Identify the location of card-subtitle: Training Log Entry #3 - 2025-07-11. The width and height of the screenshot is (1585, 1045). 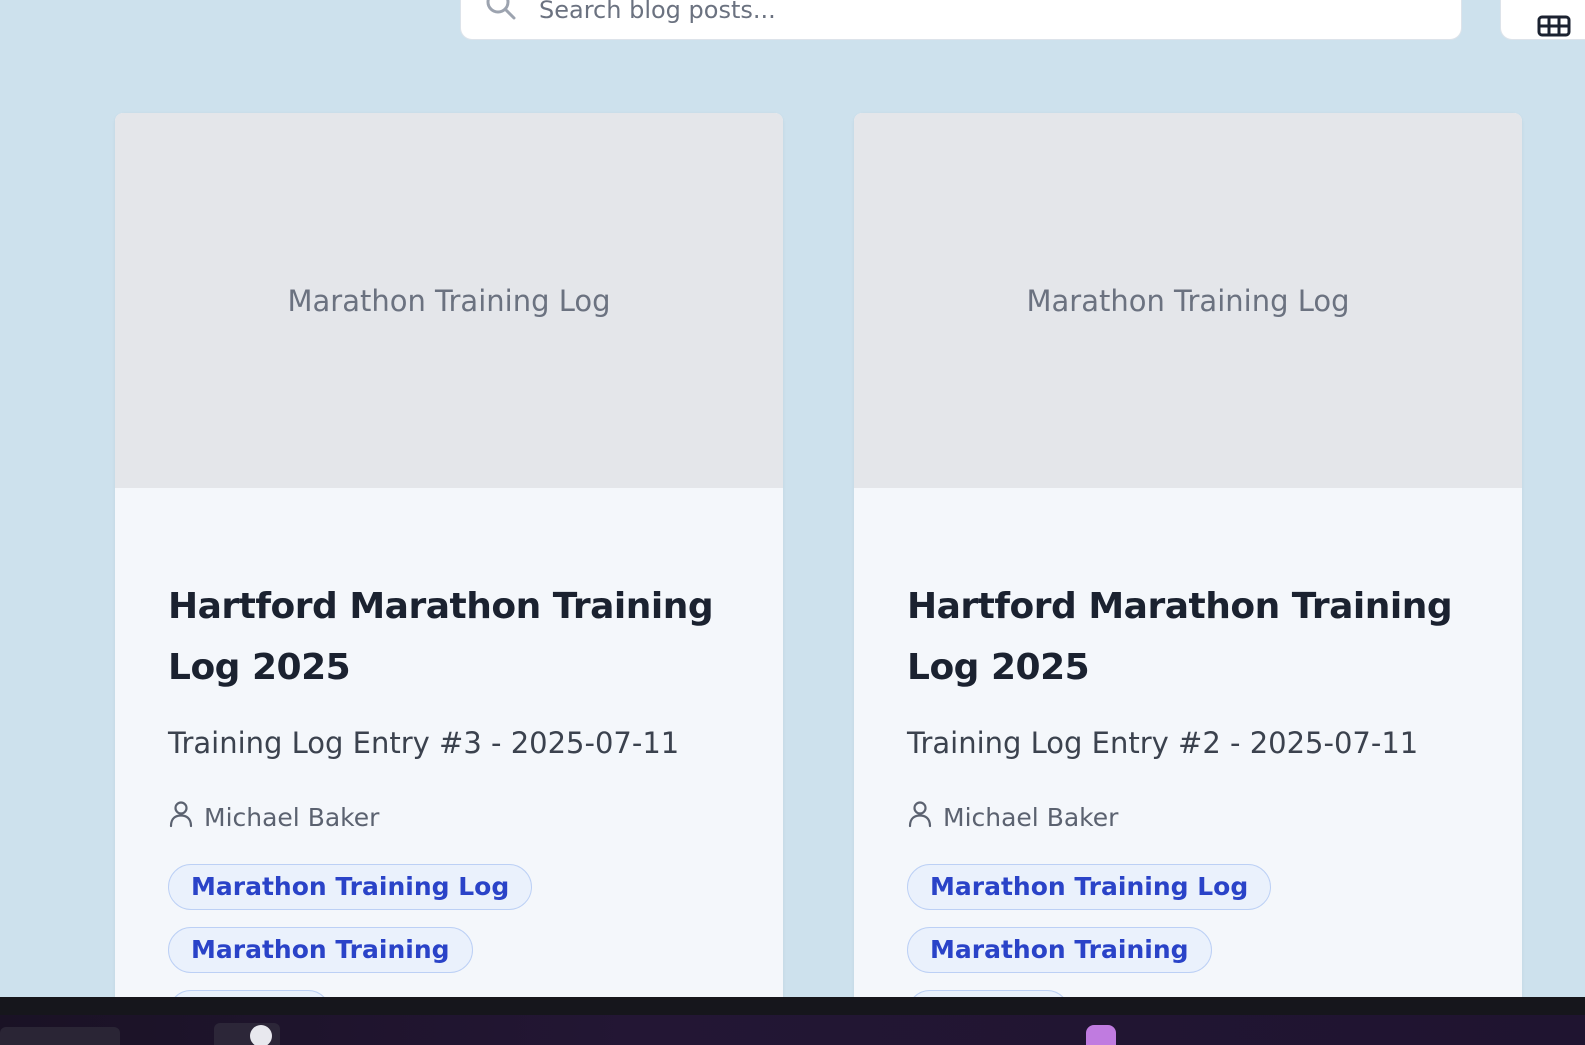
(424, 743).